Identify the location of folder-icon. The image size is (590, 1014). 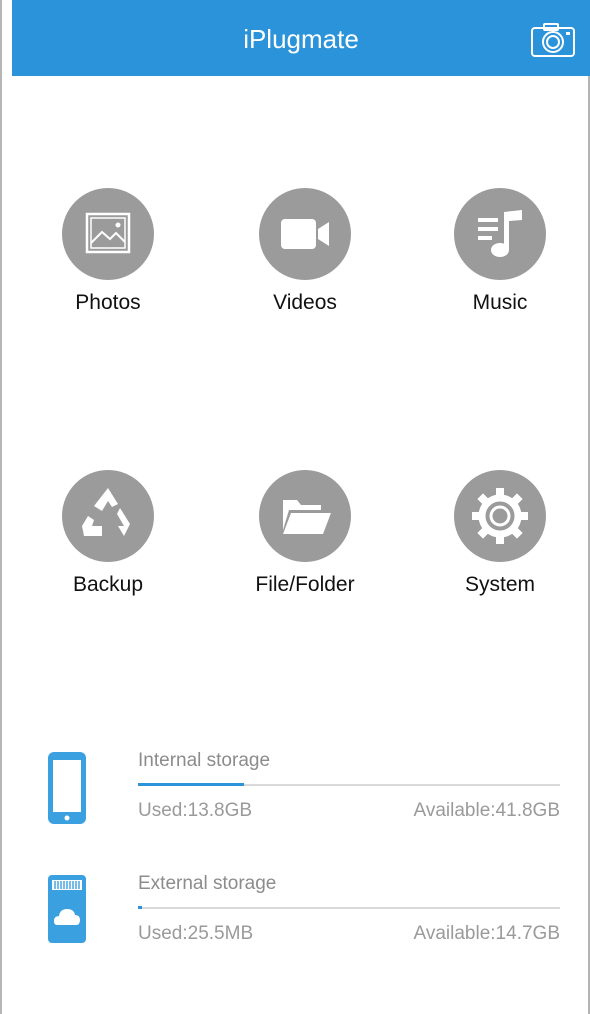
(305, 516).